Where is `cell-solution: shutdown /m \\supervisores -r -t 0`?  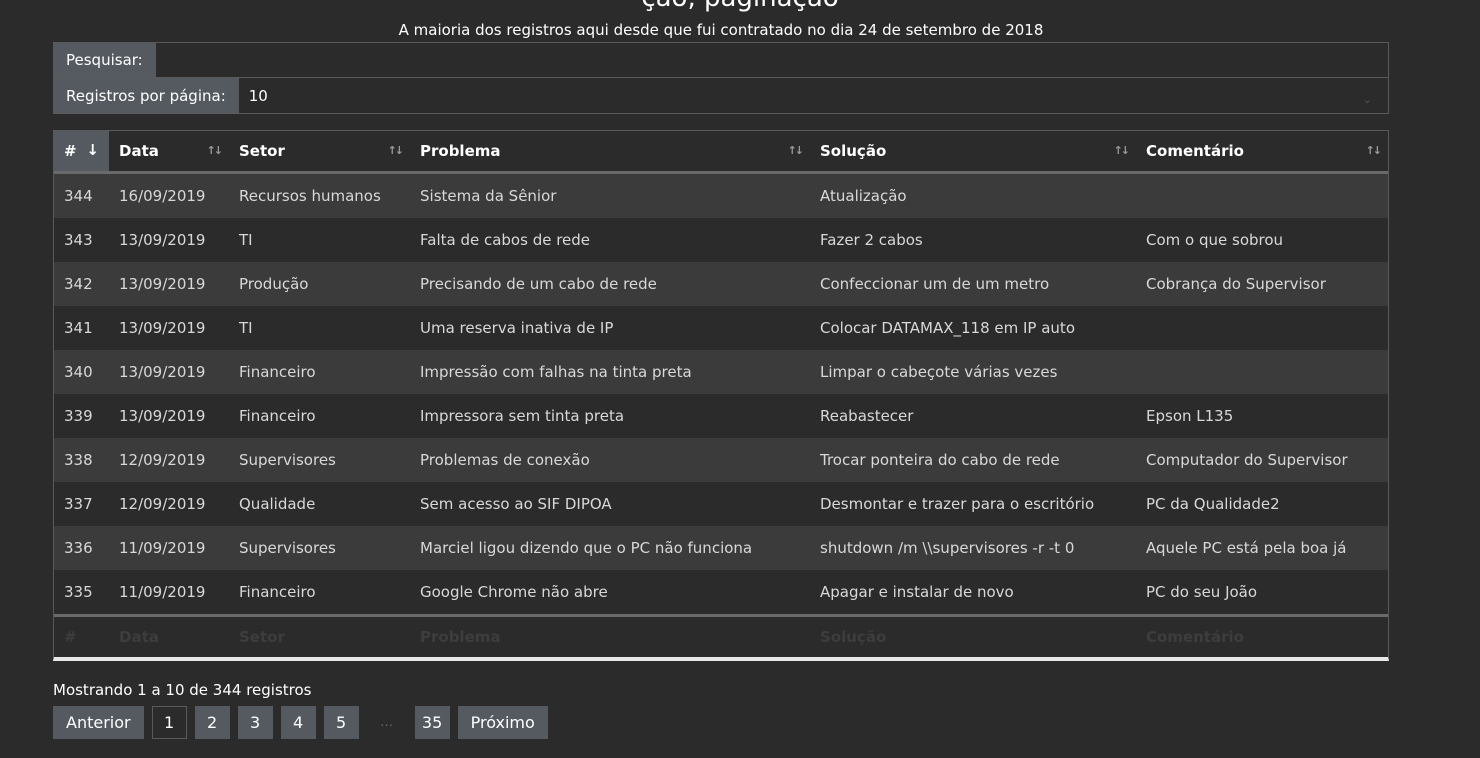 cell-solution: shutdown /m \\supervisores -r -t 0 is located at coordinates (973, 548).